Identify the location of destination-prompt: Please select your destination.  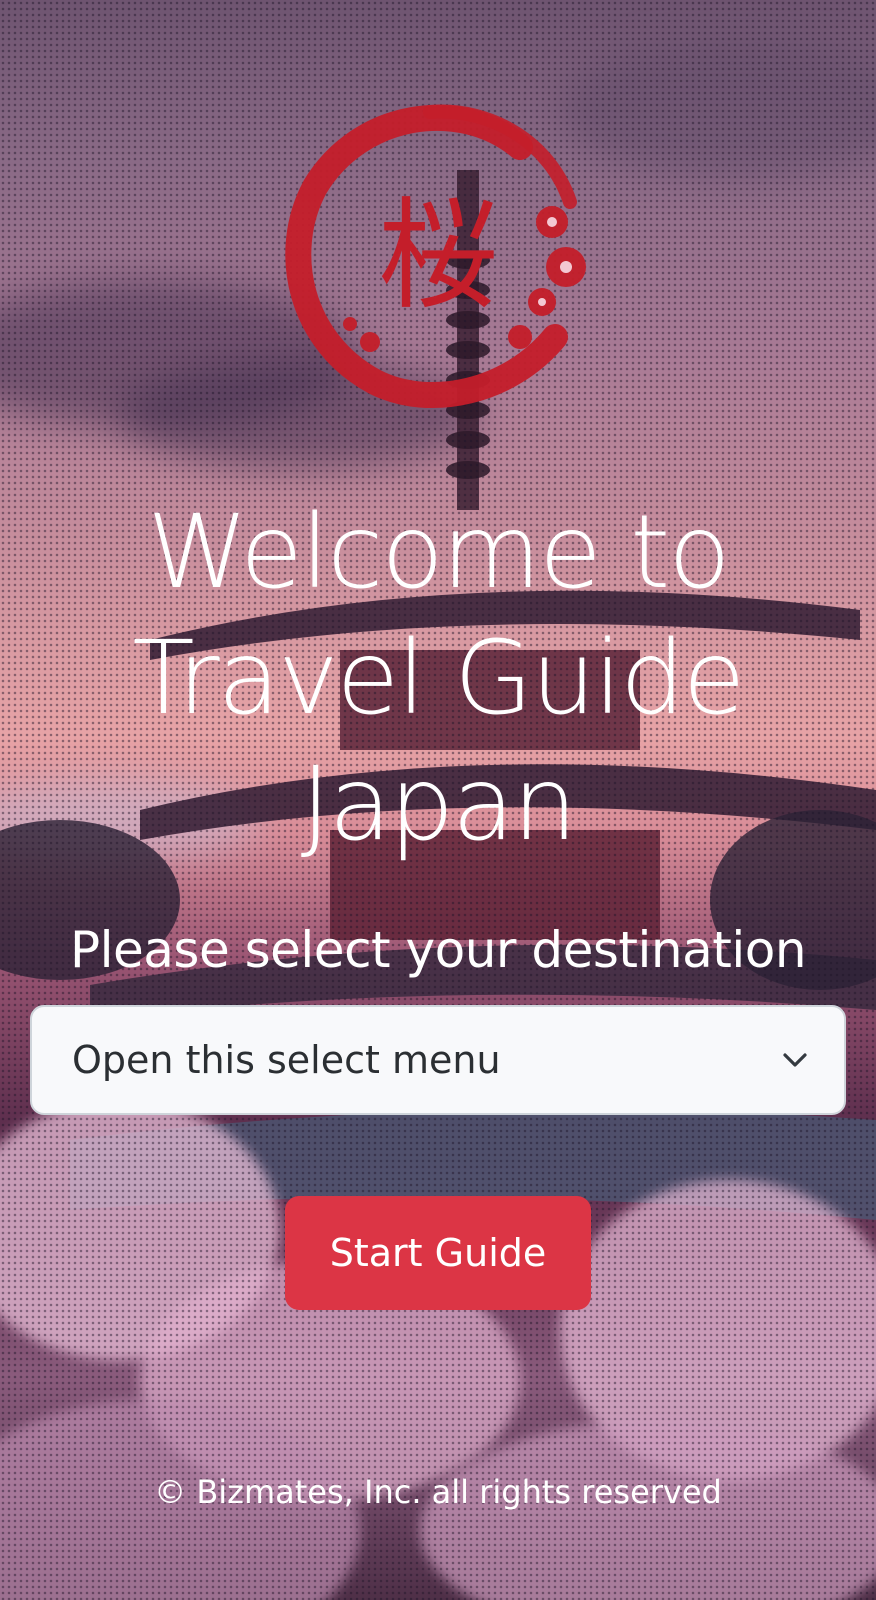
(438, 950).